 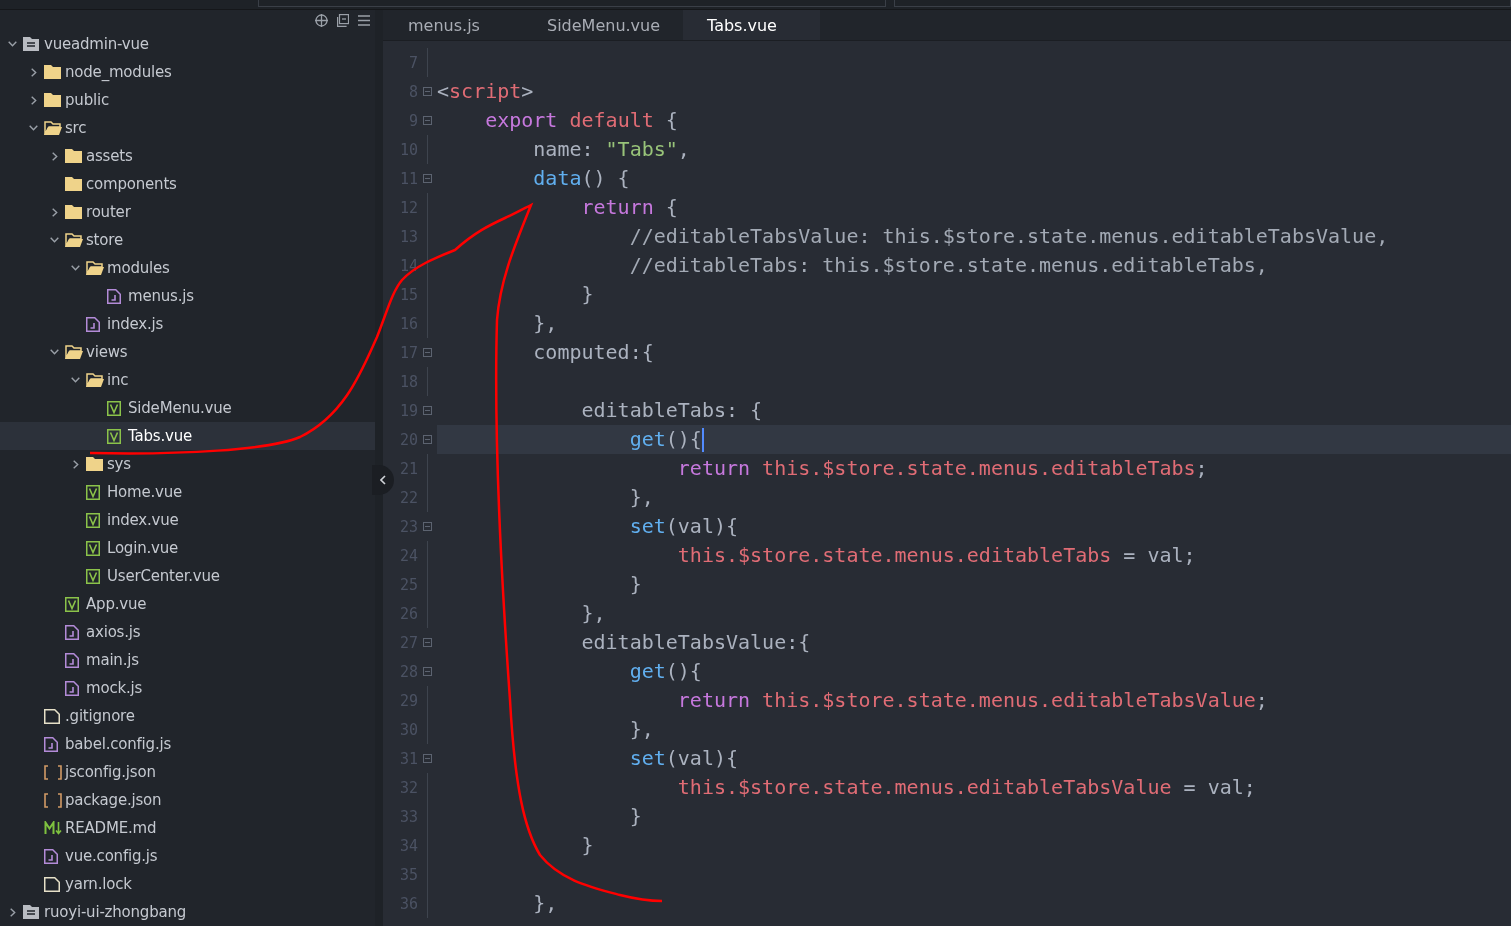 What do you see at coordinates (187, 380) in the screenshot?
I see `tree-item: inc` at bounding box center [187, 380].